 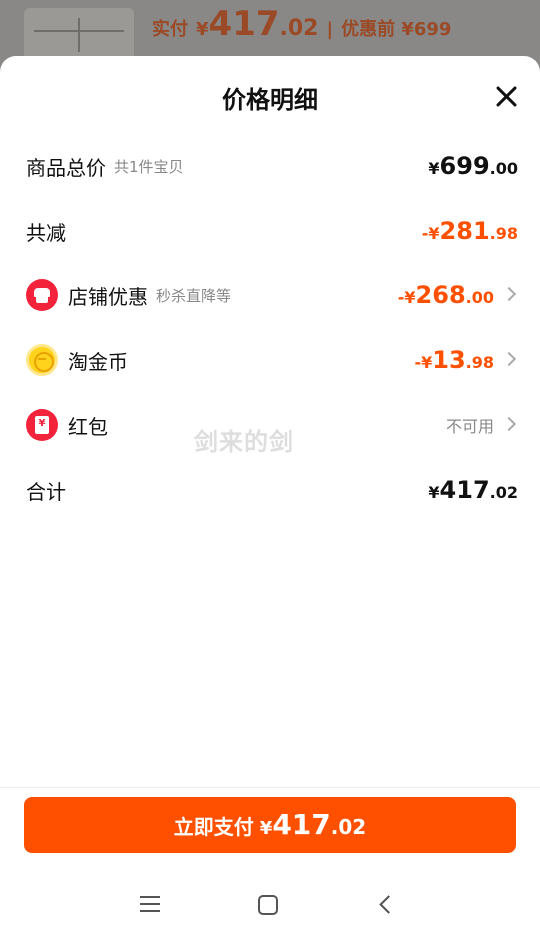 I want to click on menu-icon, so click(x=150, y=904).